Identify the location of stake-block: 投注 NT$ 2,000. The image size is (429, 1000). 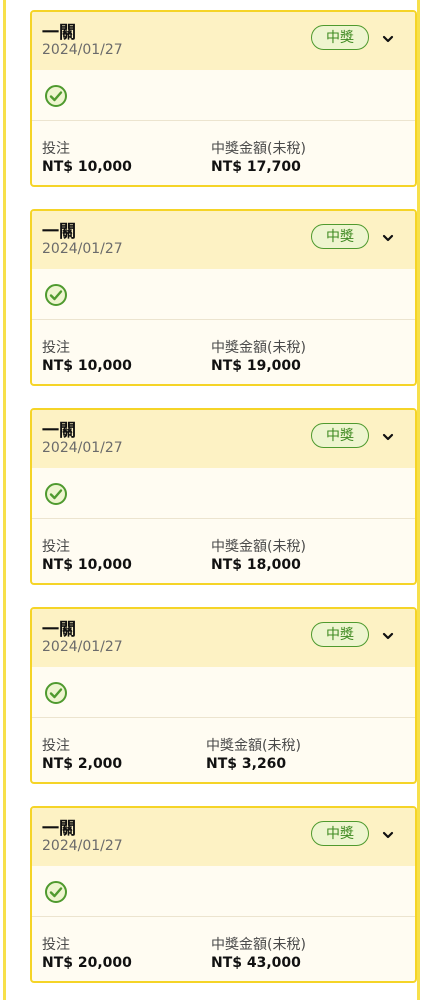
(82, 755).